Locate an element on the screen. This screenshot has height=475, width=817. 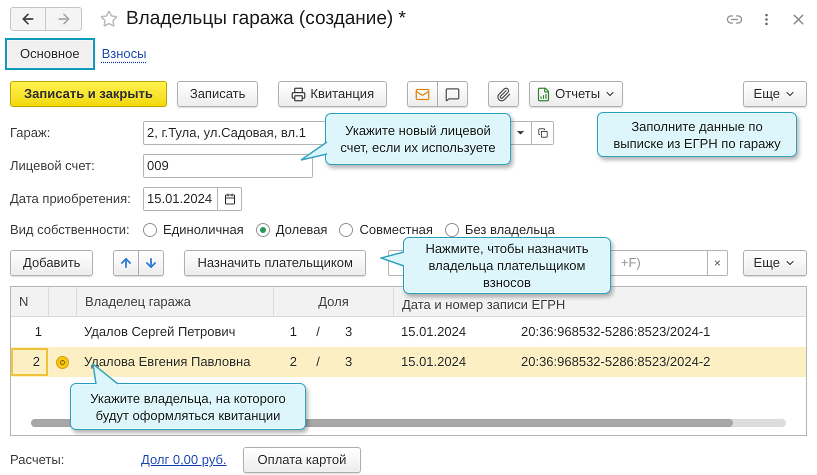
reports-button: Отчеты is located at coordinates (576, 94).